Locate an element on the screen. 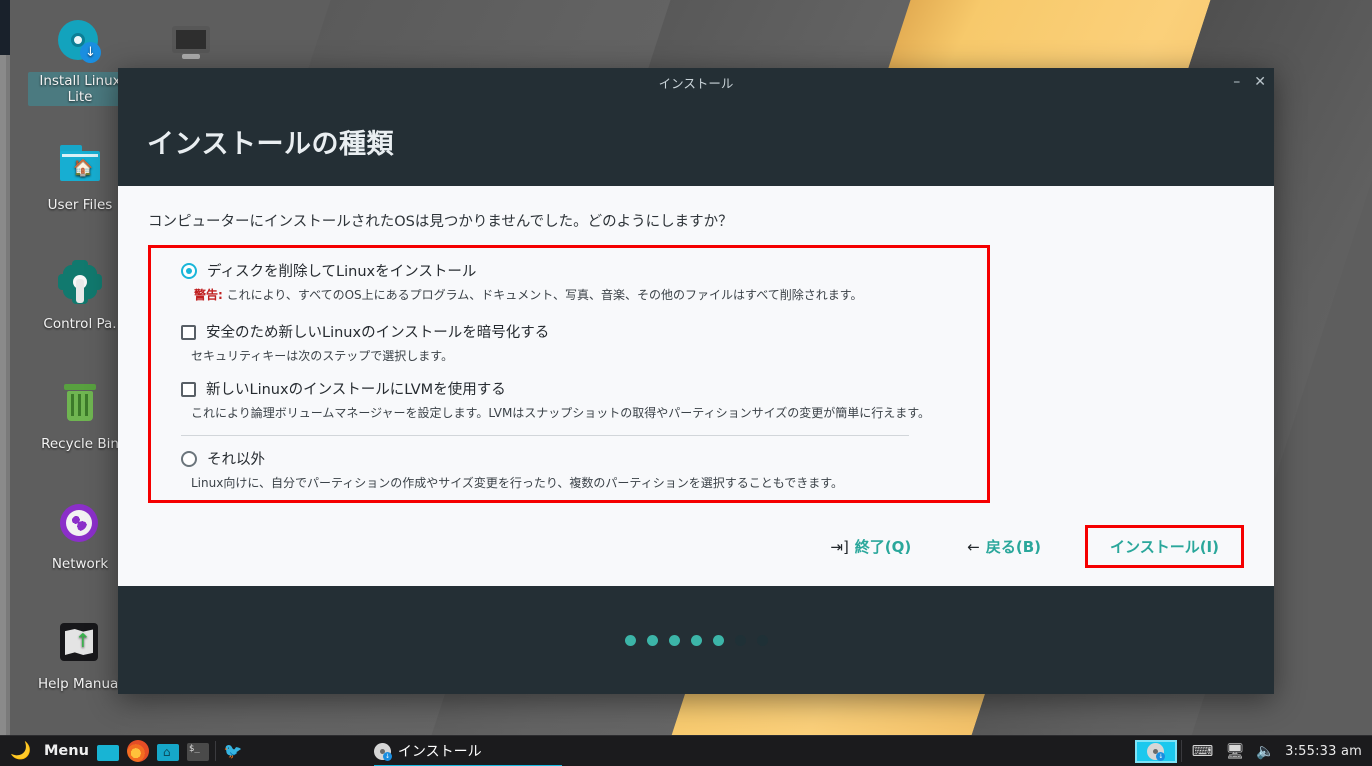 This screenshot has width=1372, height=766. option-label: それ以外 is located at coordinates (236, 460).